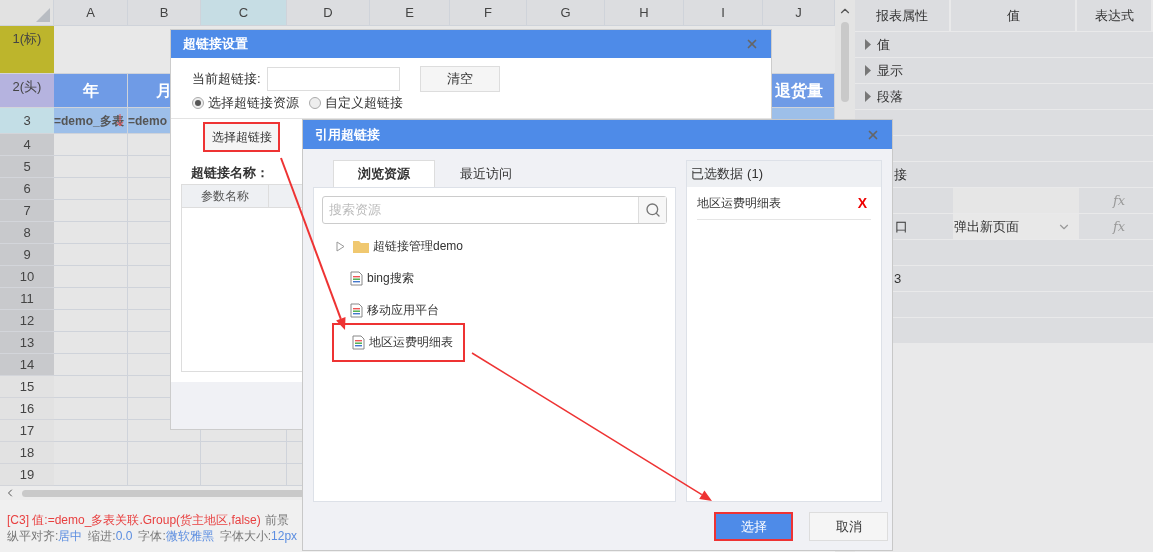  What do you see at coordinates (347, 134) in the screenshot?
I see `dialog-title: 引用超链接` at bounding box center [347, 134].